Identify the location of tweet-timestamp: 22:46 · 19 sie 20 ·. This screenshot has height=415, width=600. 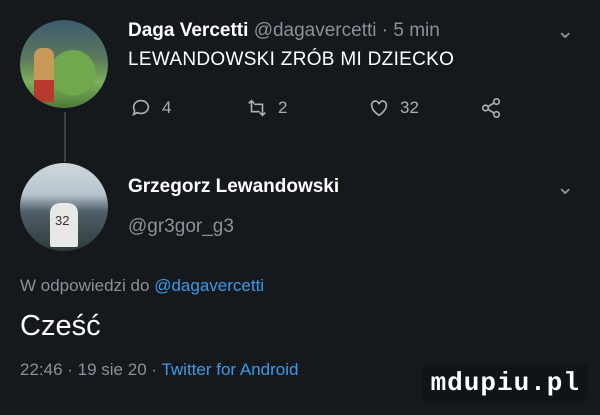
(89, 369).